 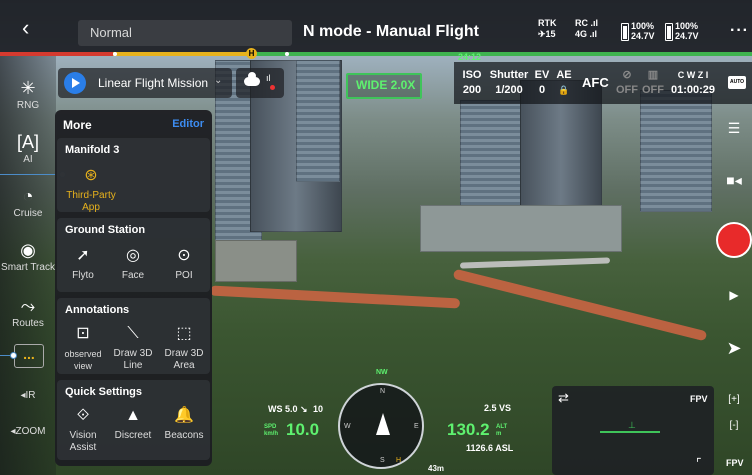 What do you see at coordinates (25, 28) in the screenshot?
I see `chevron-left-icon: ‹` at bounding box center [25, 28].